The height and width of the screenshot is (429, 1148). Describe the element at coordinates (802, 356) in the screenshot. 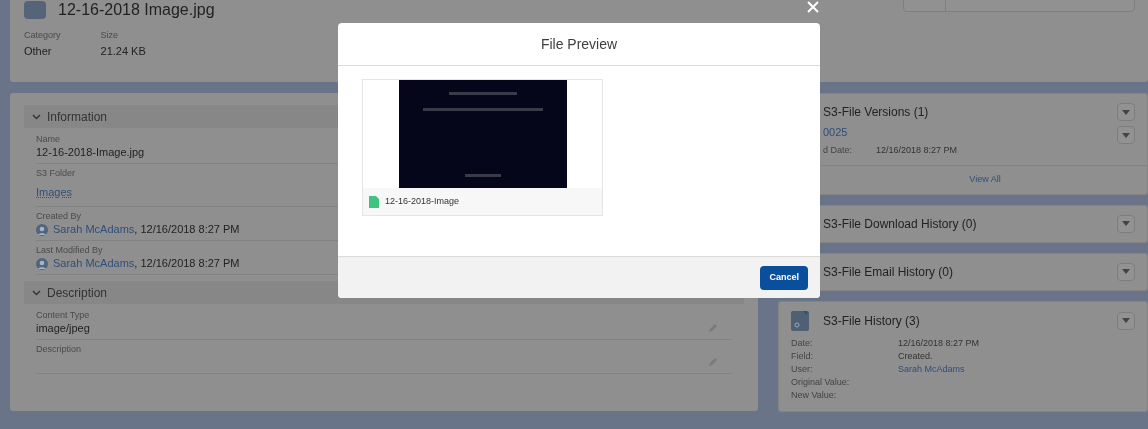

I see `row-label: Field:` at that location.